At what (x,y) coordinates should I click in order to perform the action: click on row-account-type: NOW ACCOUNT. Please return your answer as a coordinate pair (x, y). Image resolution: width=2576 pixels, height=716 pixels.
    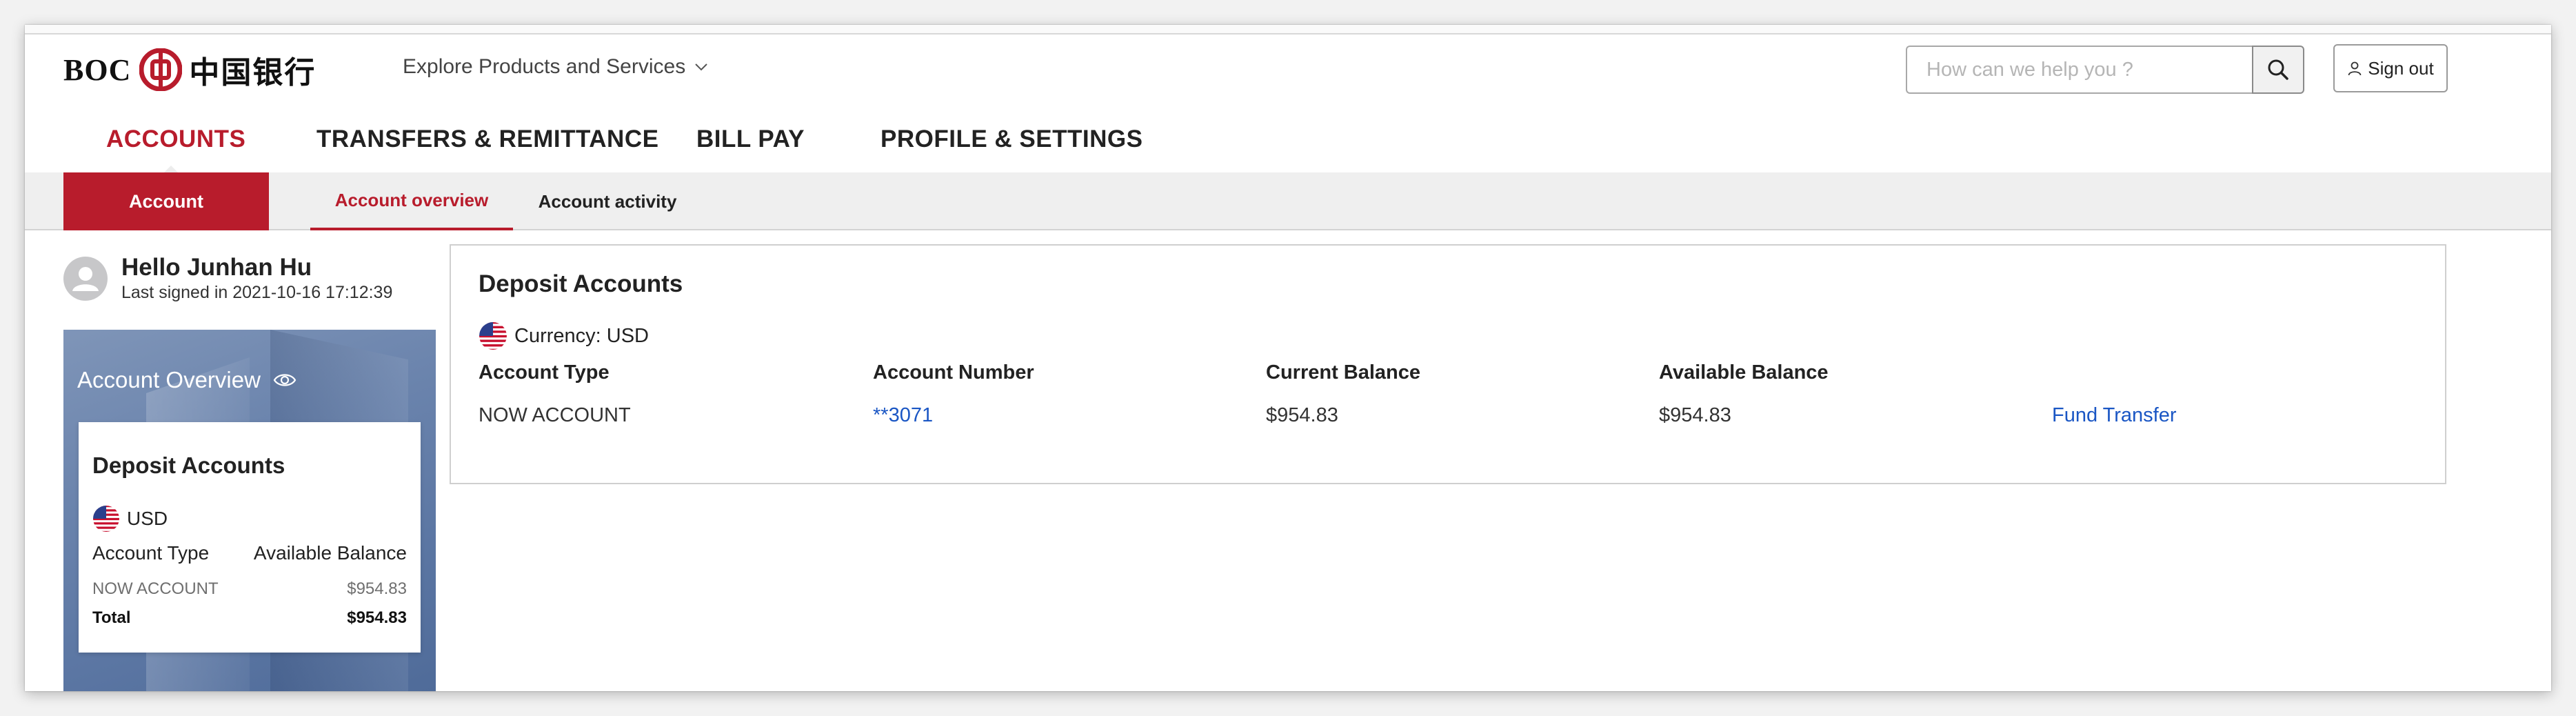
    Looking at the image, I should click on (155, 588).